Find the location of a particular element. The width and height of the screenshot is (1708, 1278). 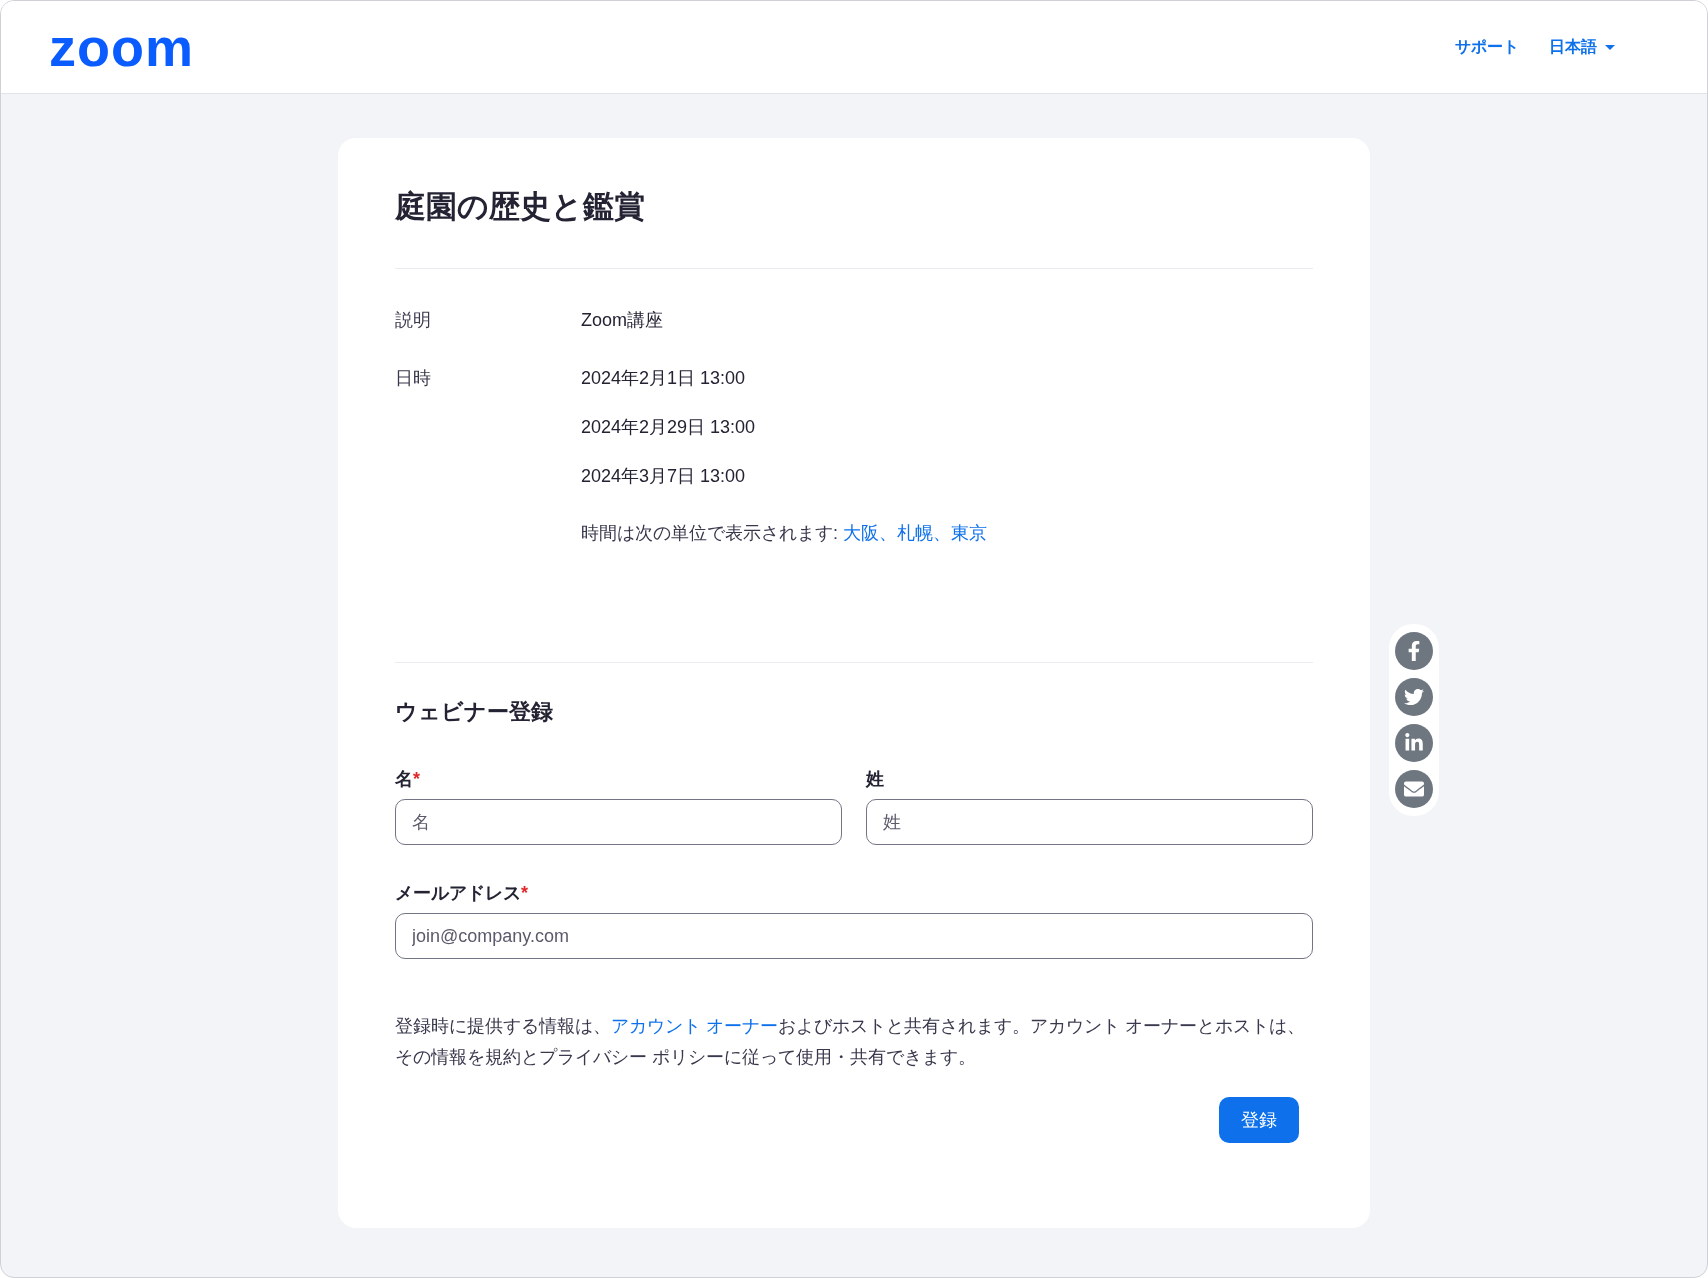

facebook-icon is located at coordinates (1414, 651).